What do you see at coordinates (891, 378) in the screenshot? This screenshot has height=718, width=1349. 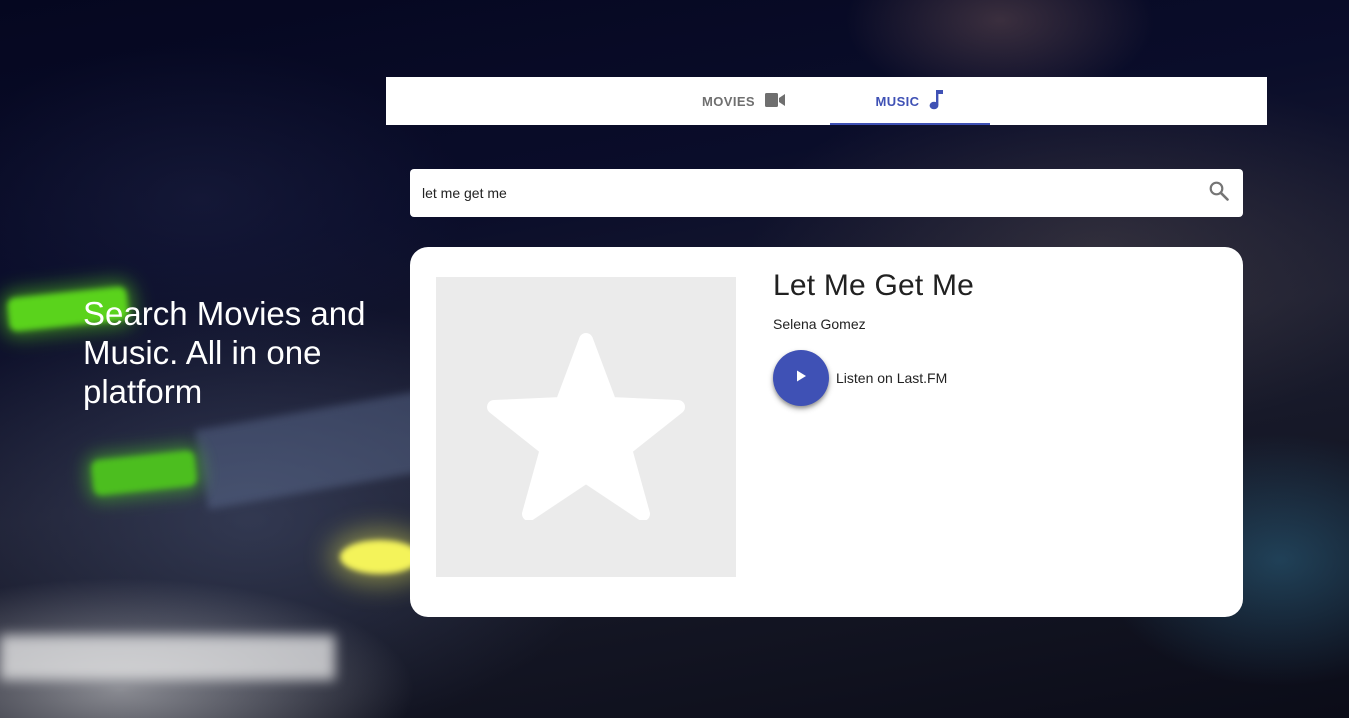 I see `listen-on-lastfm-link: Listen on Last.FM` at bounding box center [891, 378].